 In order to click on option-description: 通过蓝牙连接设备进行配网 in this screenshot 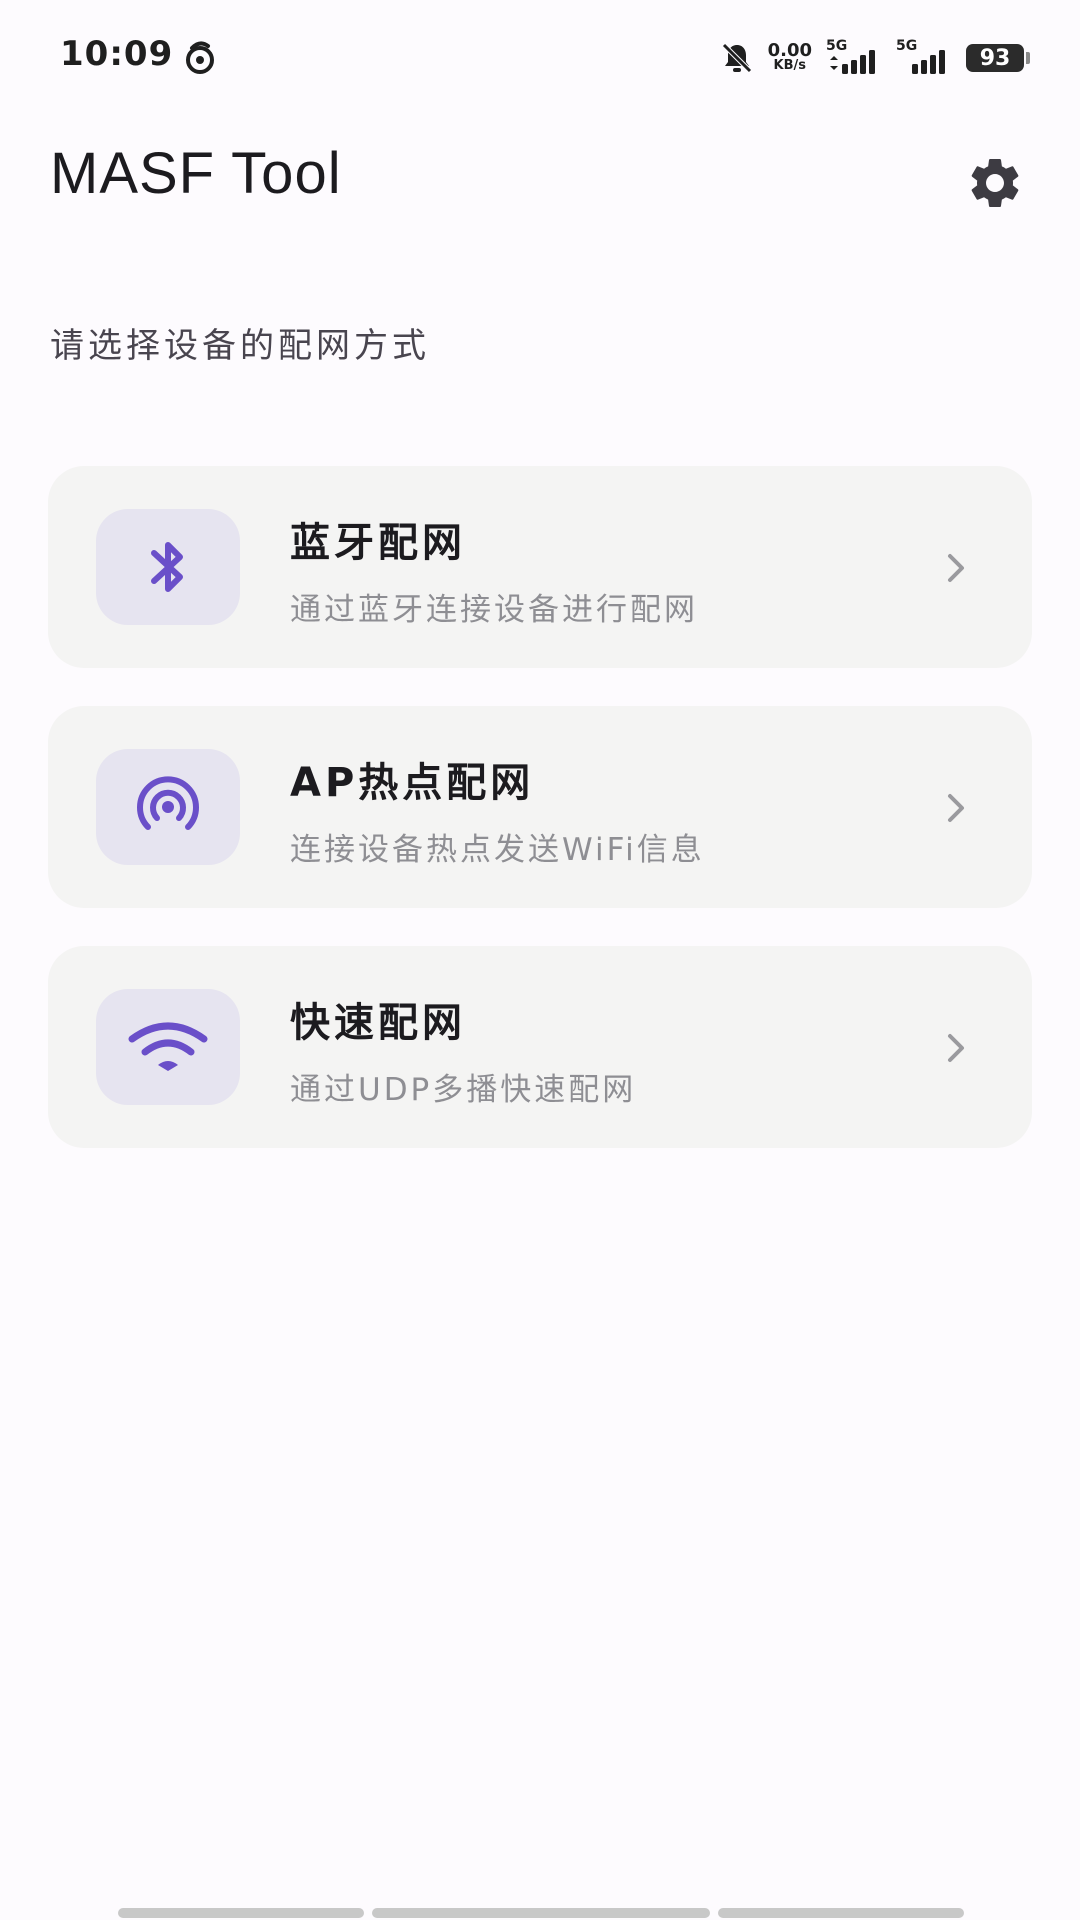, I will do `click(494, 610)`.